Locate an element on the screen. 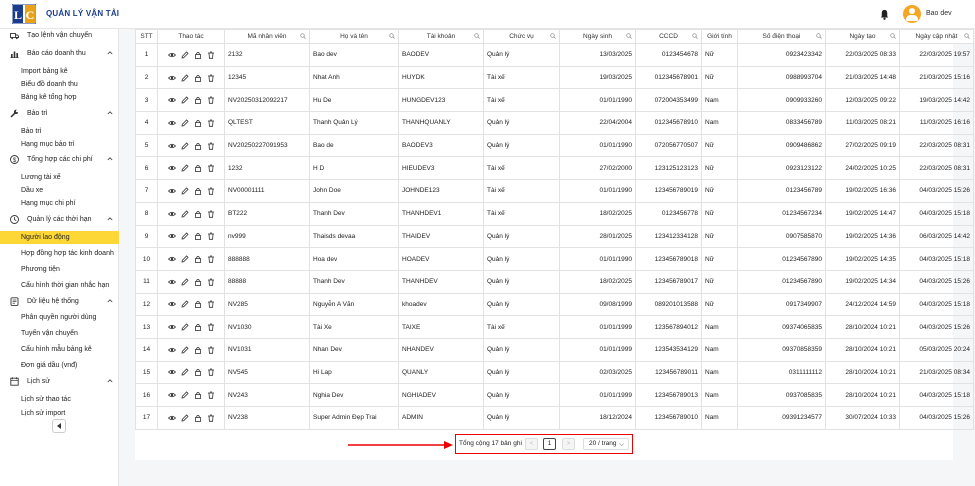  column-header-stt: STT is located at coordinates (146, 36).